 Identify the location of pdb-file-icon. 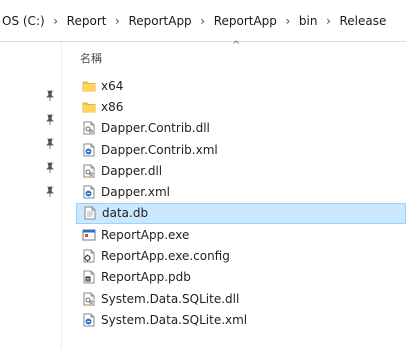
(89, 277).